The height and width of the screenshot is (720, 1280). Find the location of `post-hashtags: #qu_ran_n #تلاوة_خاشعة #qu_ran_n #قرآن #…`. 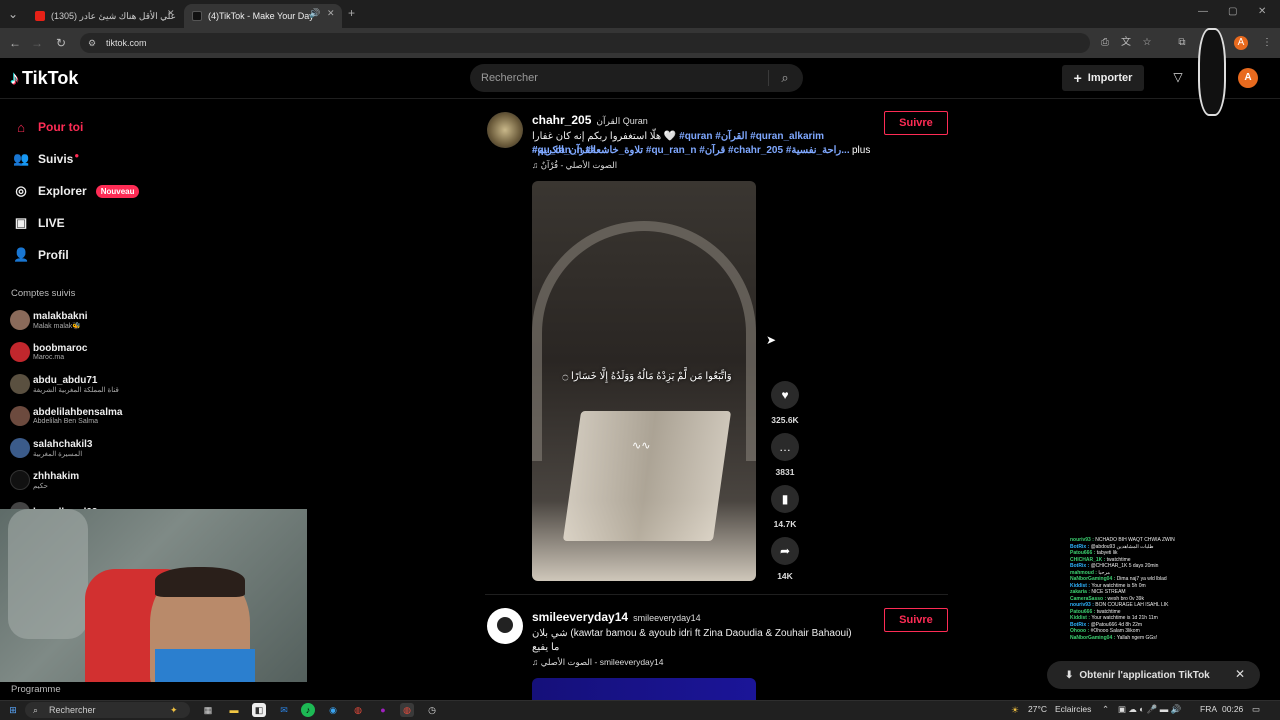

post-hashtags: #qu_ran_n #تلاوة_خاشعة #qu_ran_n #قرآن #… is located at coordinates (691, 150).